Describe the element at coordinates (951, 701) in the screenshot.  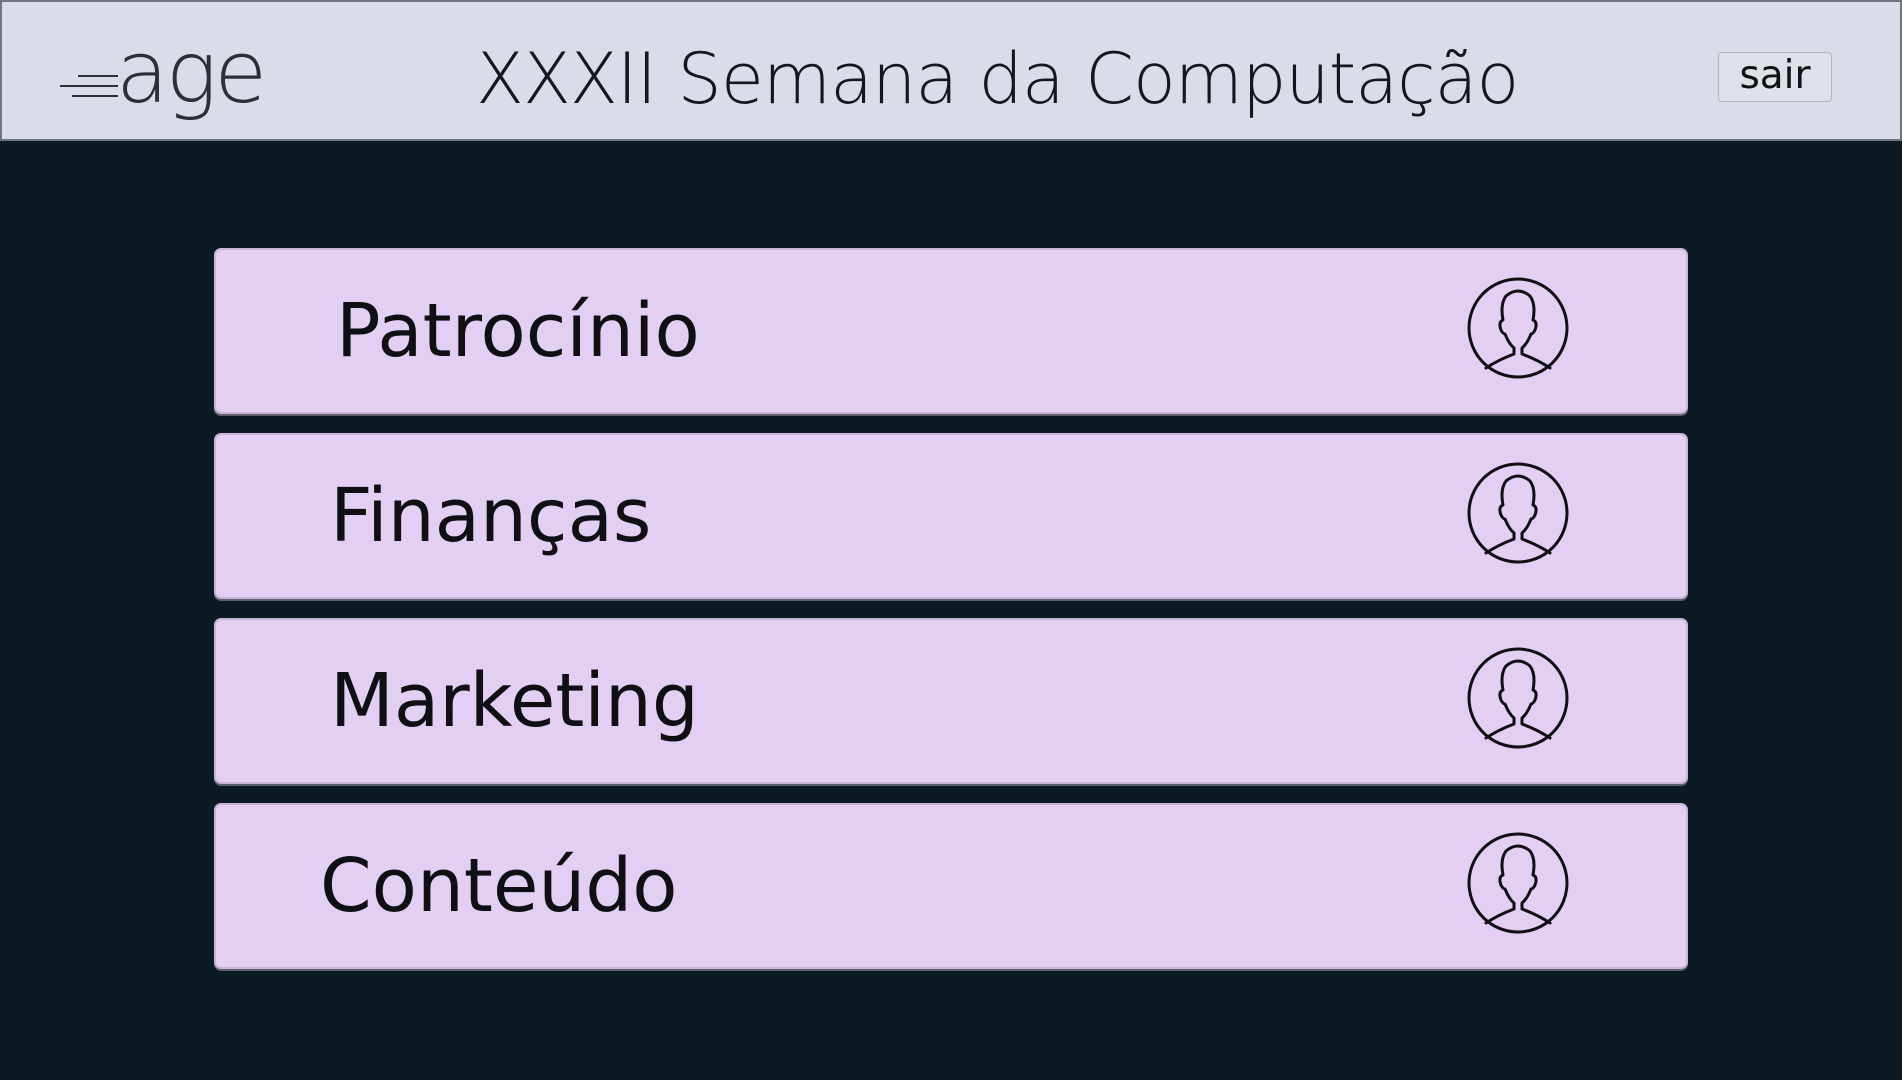
I see `menu-item-marketing: Marketing` at that location.